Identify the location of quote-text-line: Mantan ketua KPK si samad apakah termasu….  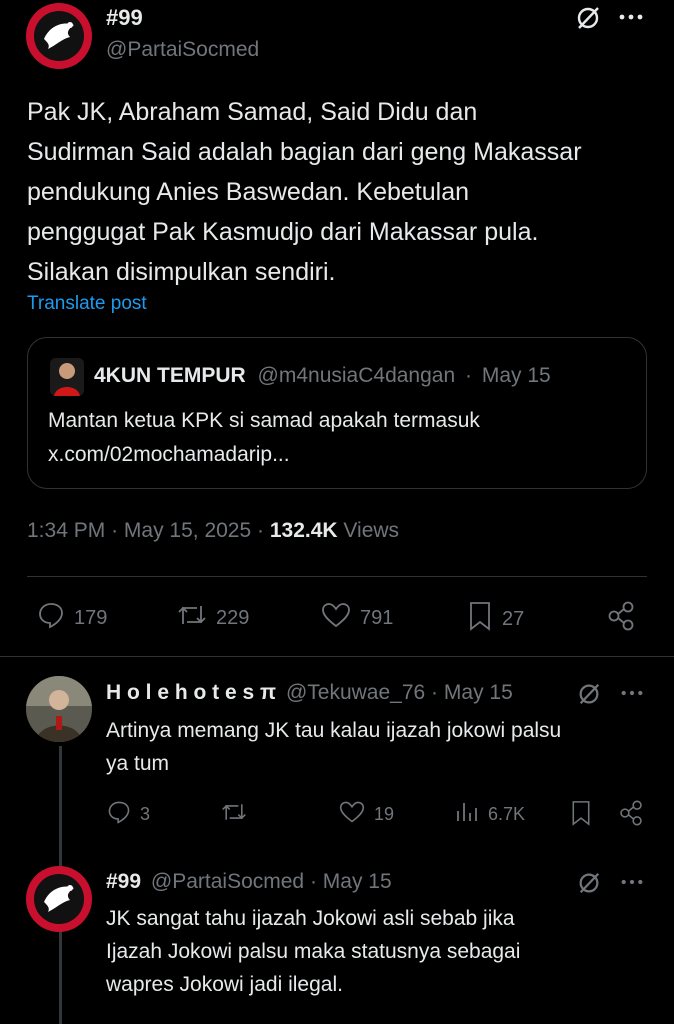
(264, 420).